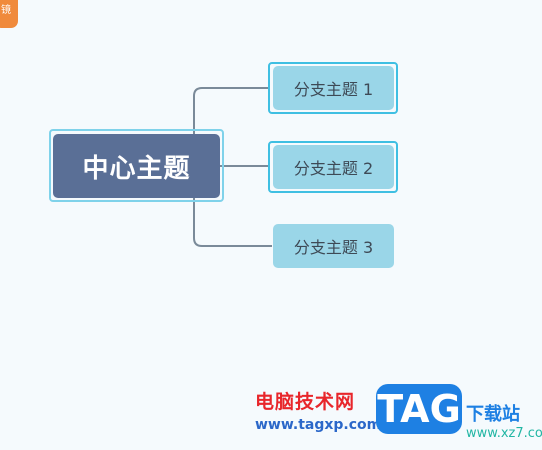  What do you see at coordinates (136, 166) in the screenshot?
I see `central-topic: 中心主题` at bounding box center [136, 166].